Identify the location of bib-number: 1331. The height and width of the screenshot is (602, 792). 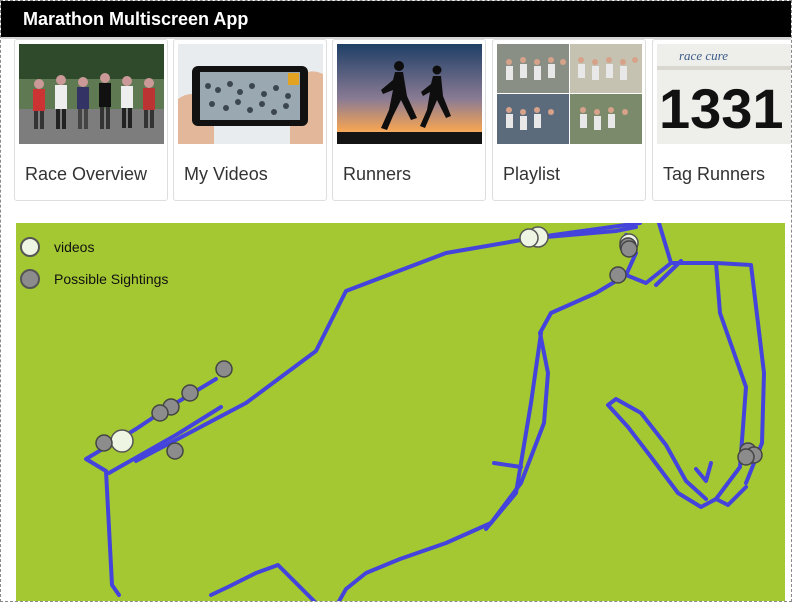
(721, 108).